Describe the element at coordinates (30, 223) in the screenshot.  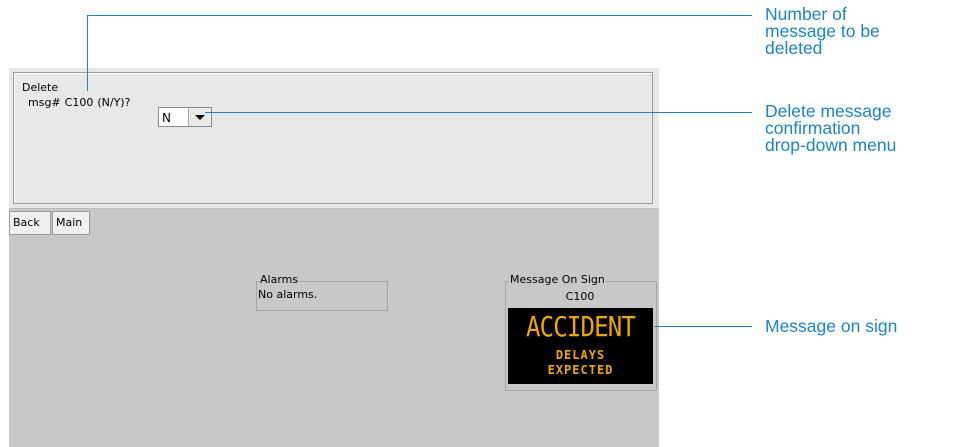
I see `back-button: Back` at that location.